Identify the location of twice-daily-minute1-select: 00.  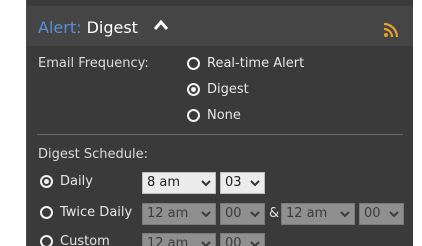
(242, 214).